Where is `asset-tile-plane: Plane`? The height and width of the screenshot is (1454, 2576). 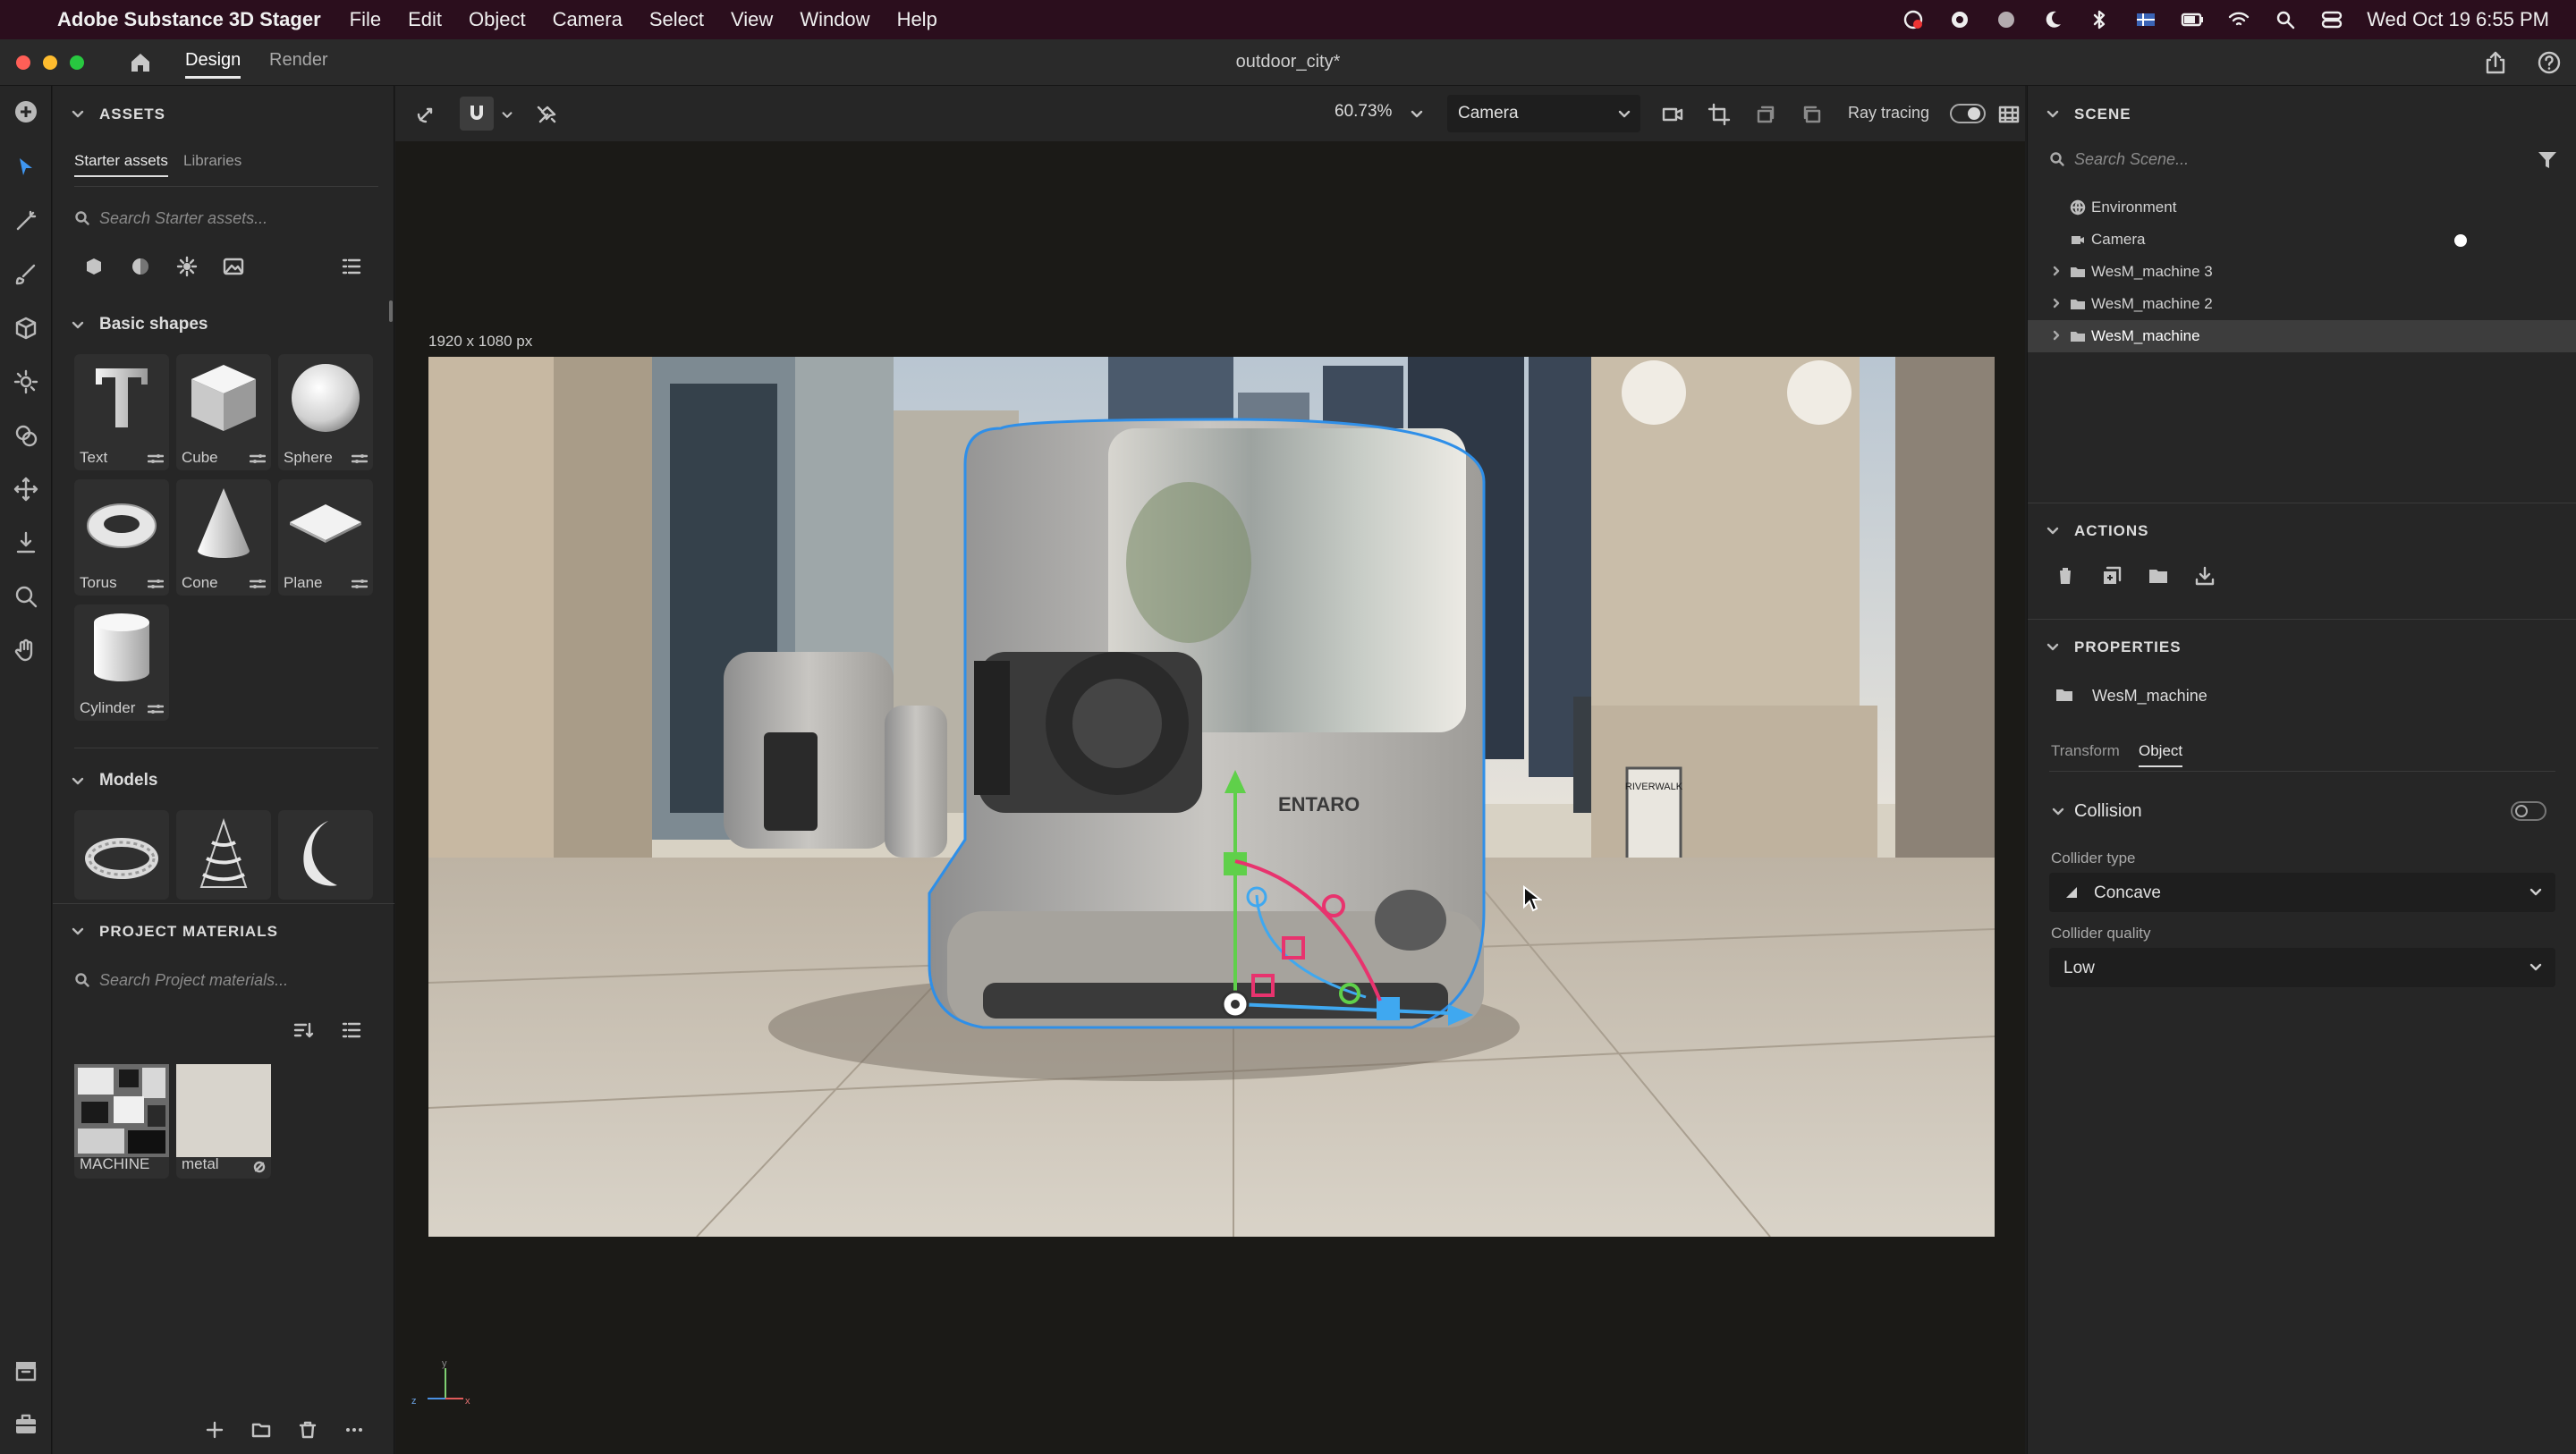
asset-tile-plane: Plane is located at coordinates (325, 537).